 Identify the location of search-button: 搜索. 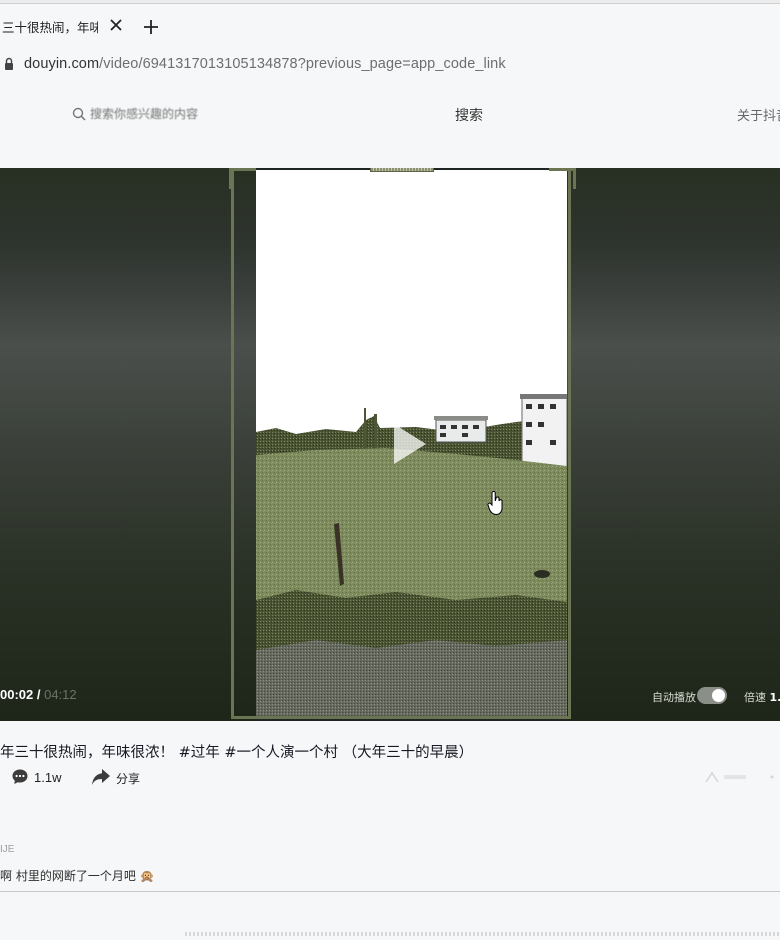
(469, 115).